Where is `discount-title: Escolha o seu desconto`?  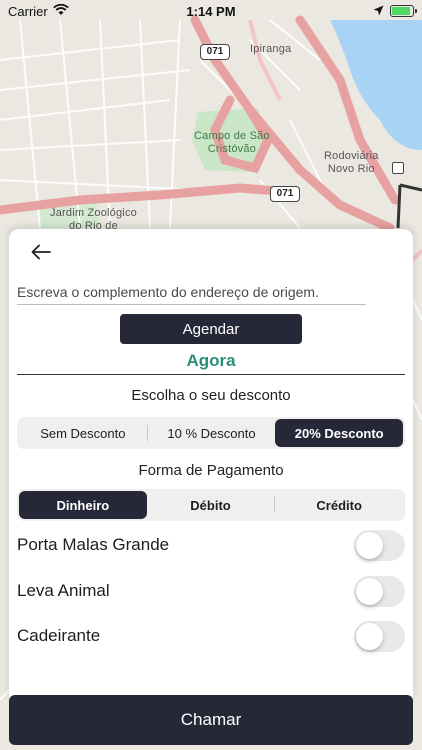
discount-title: Escolha o seu desconto is located at coordinates (211, 395).